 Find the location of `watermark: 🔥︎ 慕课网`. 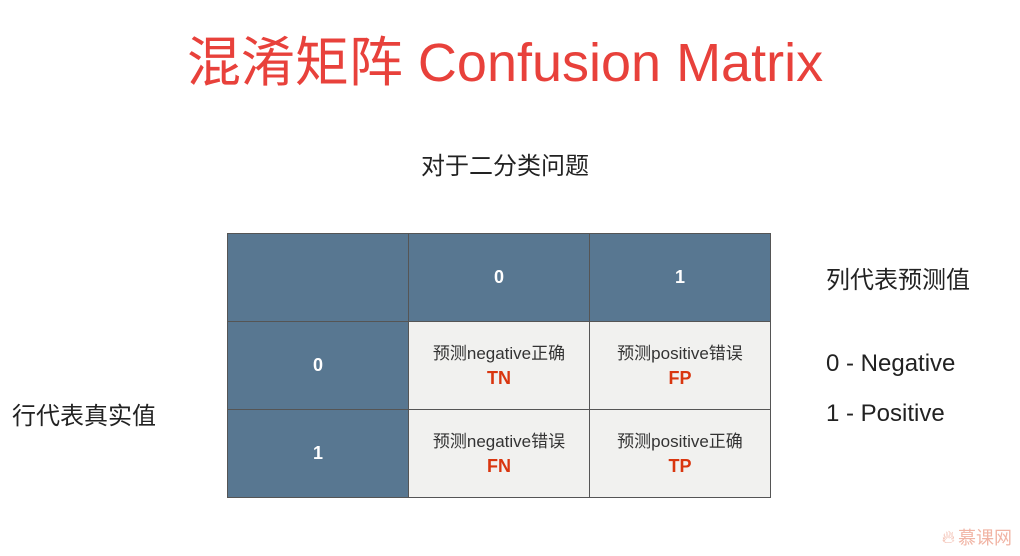

watermark: 🔥︎ 慕课网 is located at coordinates (977, 537).